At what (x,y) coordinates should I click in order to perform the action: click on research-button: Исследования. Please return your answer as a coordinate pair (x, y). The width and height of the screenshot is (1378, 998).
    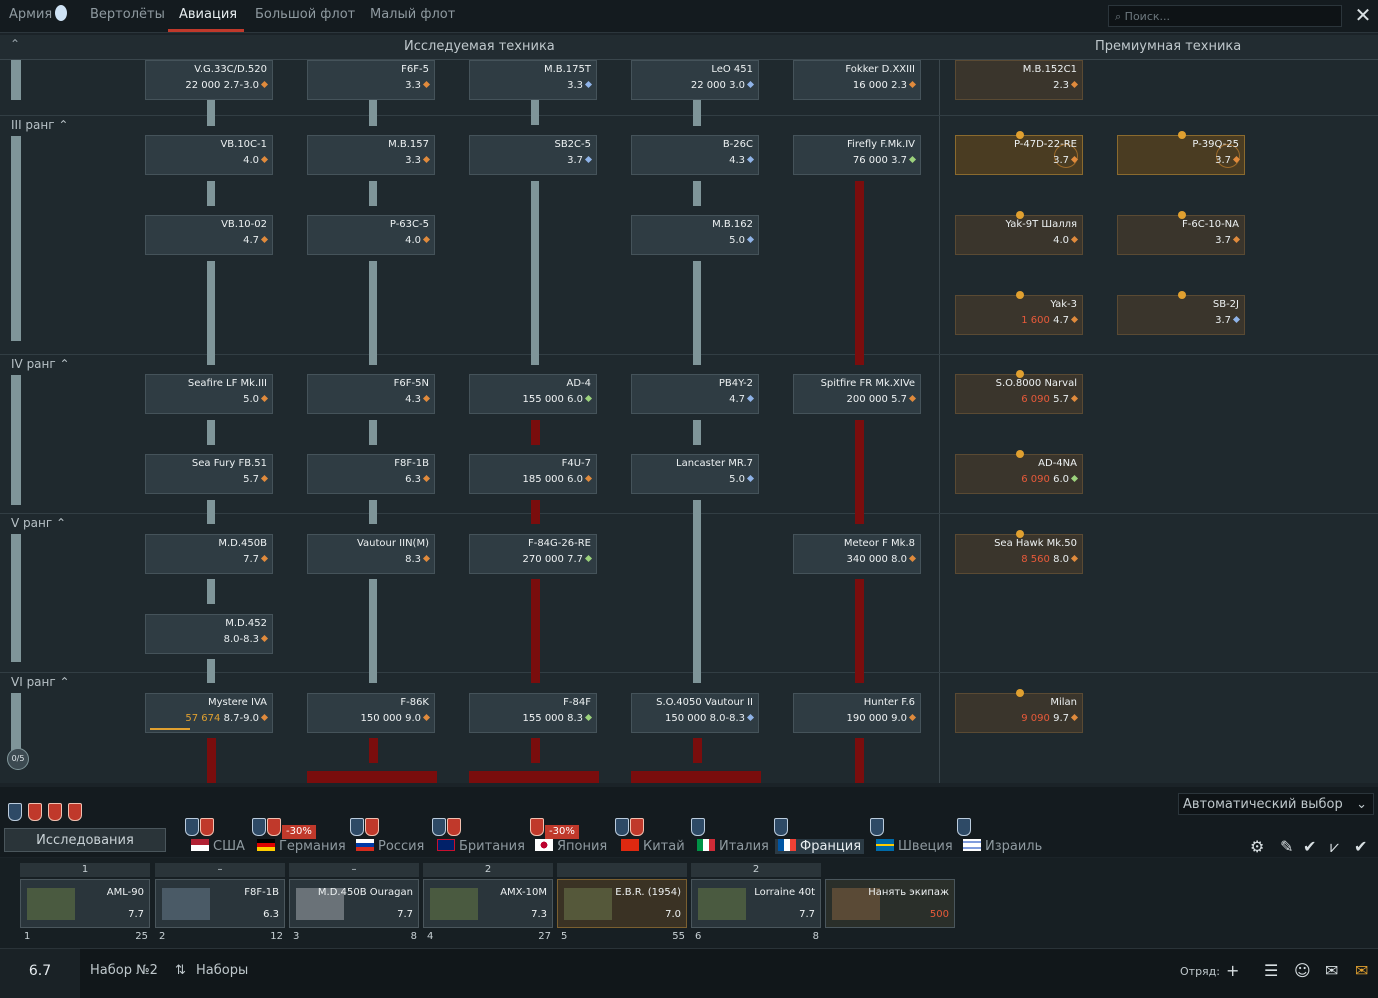
    Looking at the image, I should click on (85, 840).